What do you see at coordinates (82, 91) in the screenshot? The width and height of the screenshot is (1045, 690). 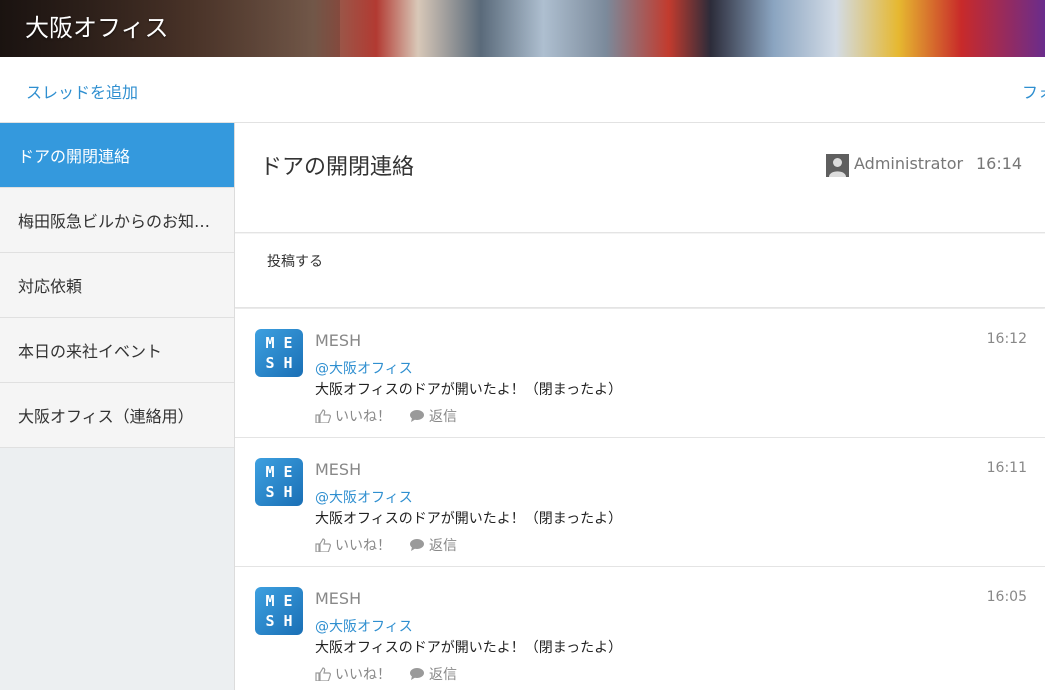 I see `add-thread-link: スレッドを追加` at bounding box center [82, 91].